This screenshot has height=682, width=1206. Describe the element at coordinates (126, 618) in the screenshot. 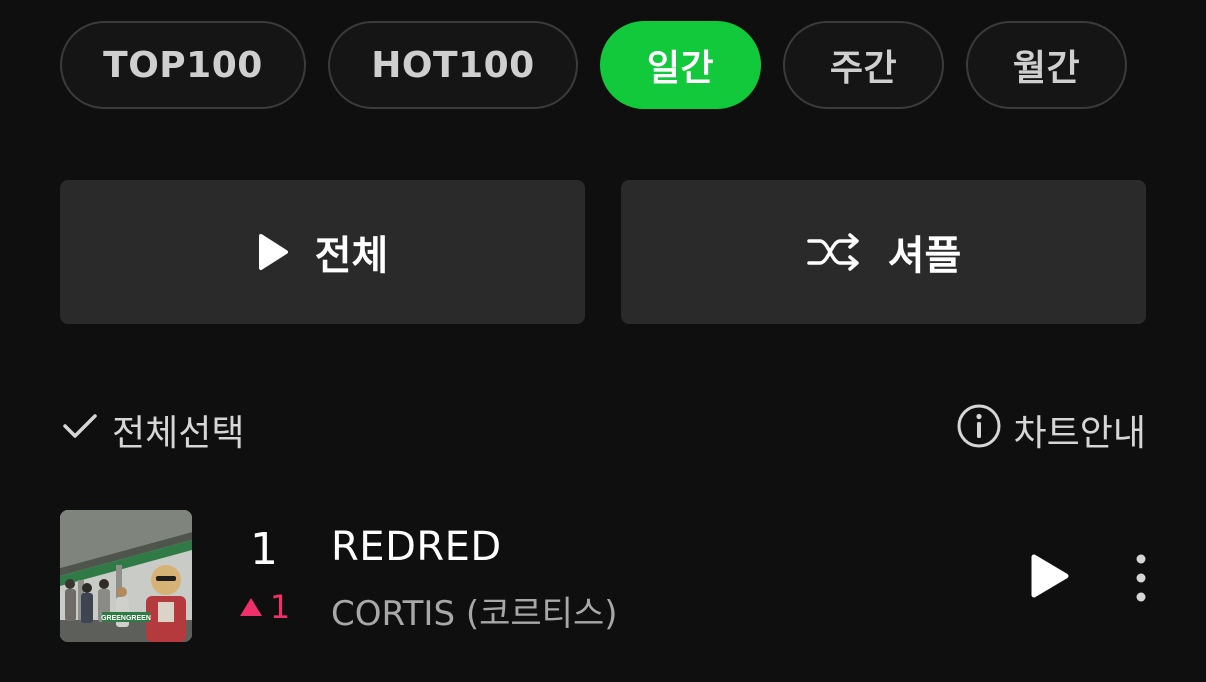

I see `svg-text: GREENGREEN` at that location.